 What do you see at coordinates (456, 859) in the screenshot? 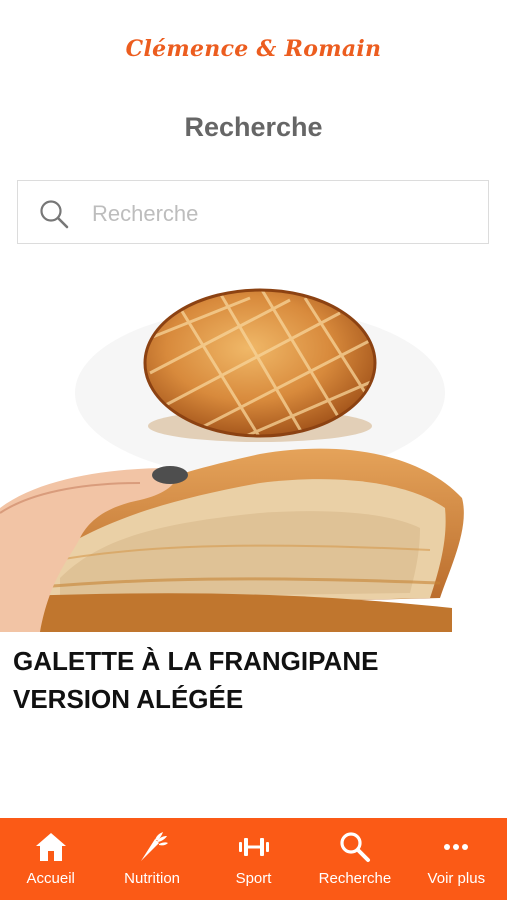
I see `tab-voir-plus: Voir plus` at bounding box center [456, 859].